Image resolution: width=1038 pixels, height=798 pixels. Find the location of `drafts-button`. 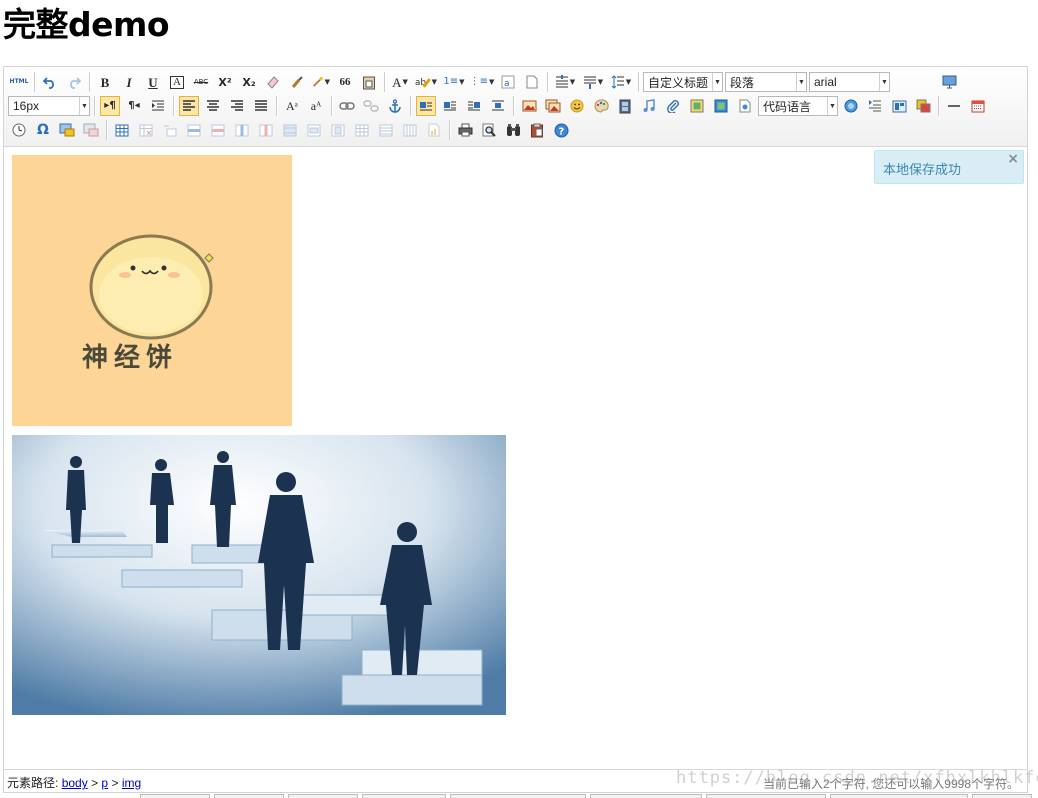

drafts-button is located at coordinates (537, 130).